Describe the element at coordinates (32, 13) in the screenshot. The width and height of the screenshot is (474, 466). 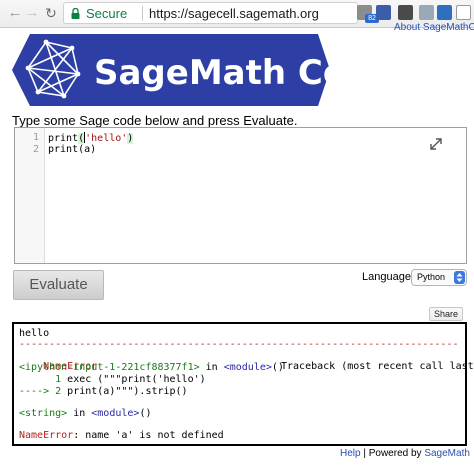
I see `forward-arrow-icon: →` at that location.